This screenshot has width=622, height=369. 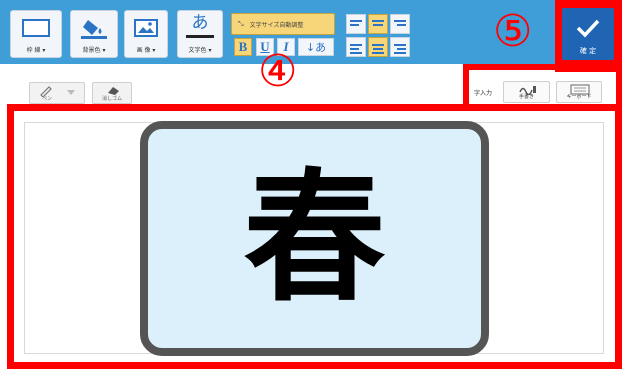 I want to click on step-4-marker: ④, so click(x=278, y=71).